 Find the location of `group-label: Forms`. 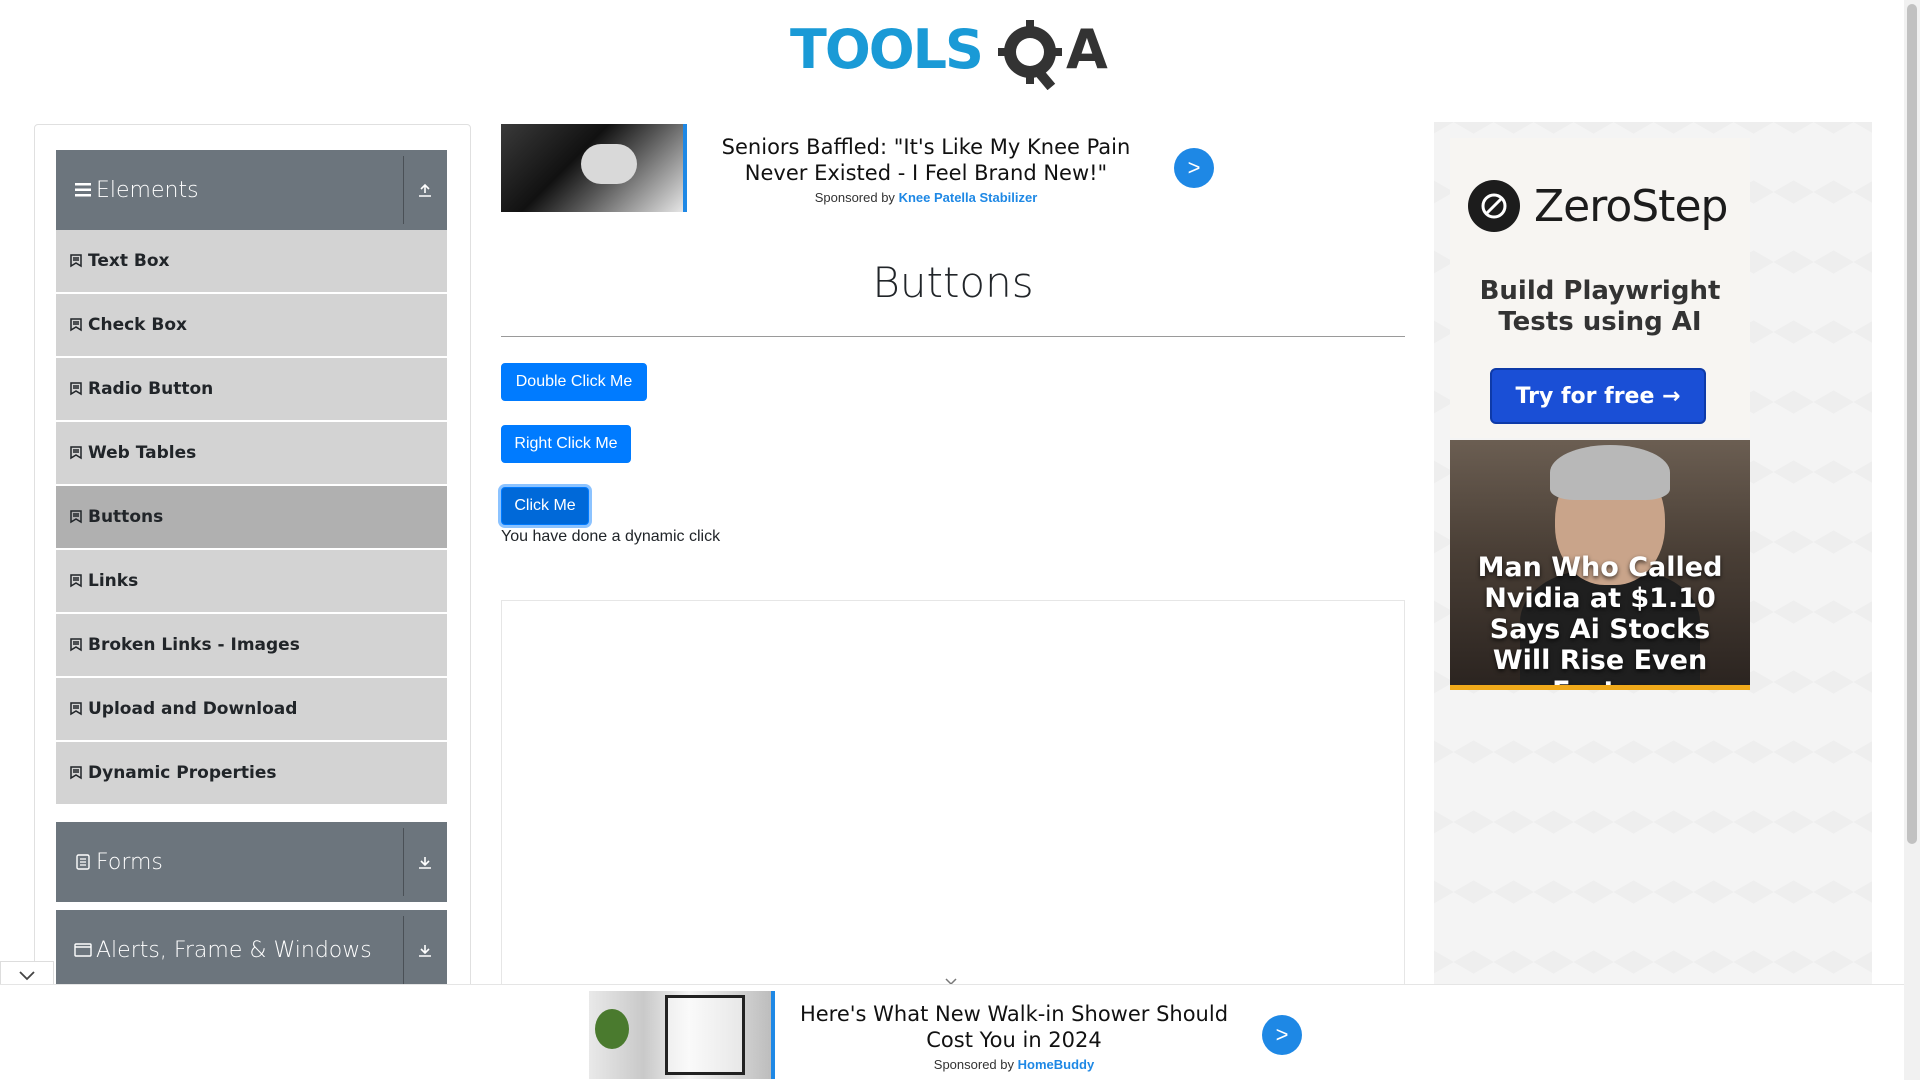

group-label: Forms is located at coordinates (129, 862).